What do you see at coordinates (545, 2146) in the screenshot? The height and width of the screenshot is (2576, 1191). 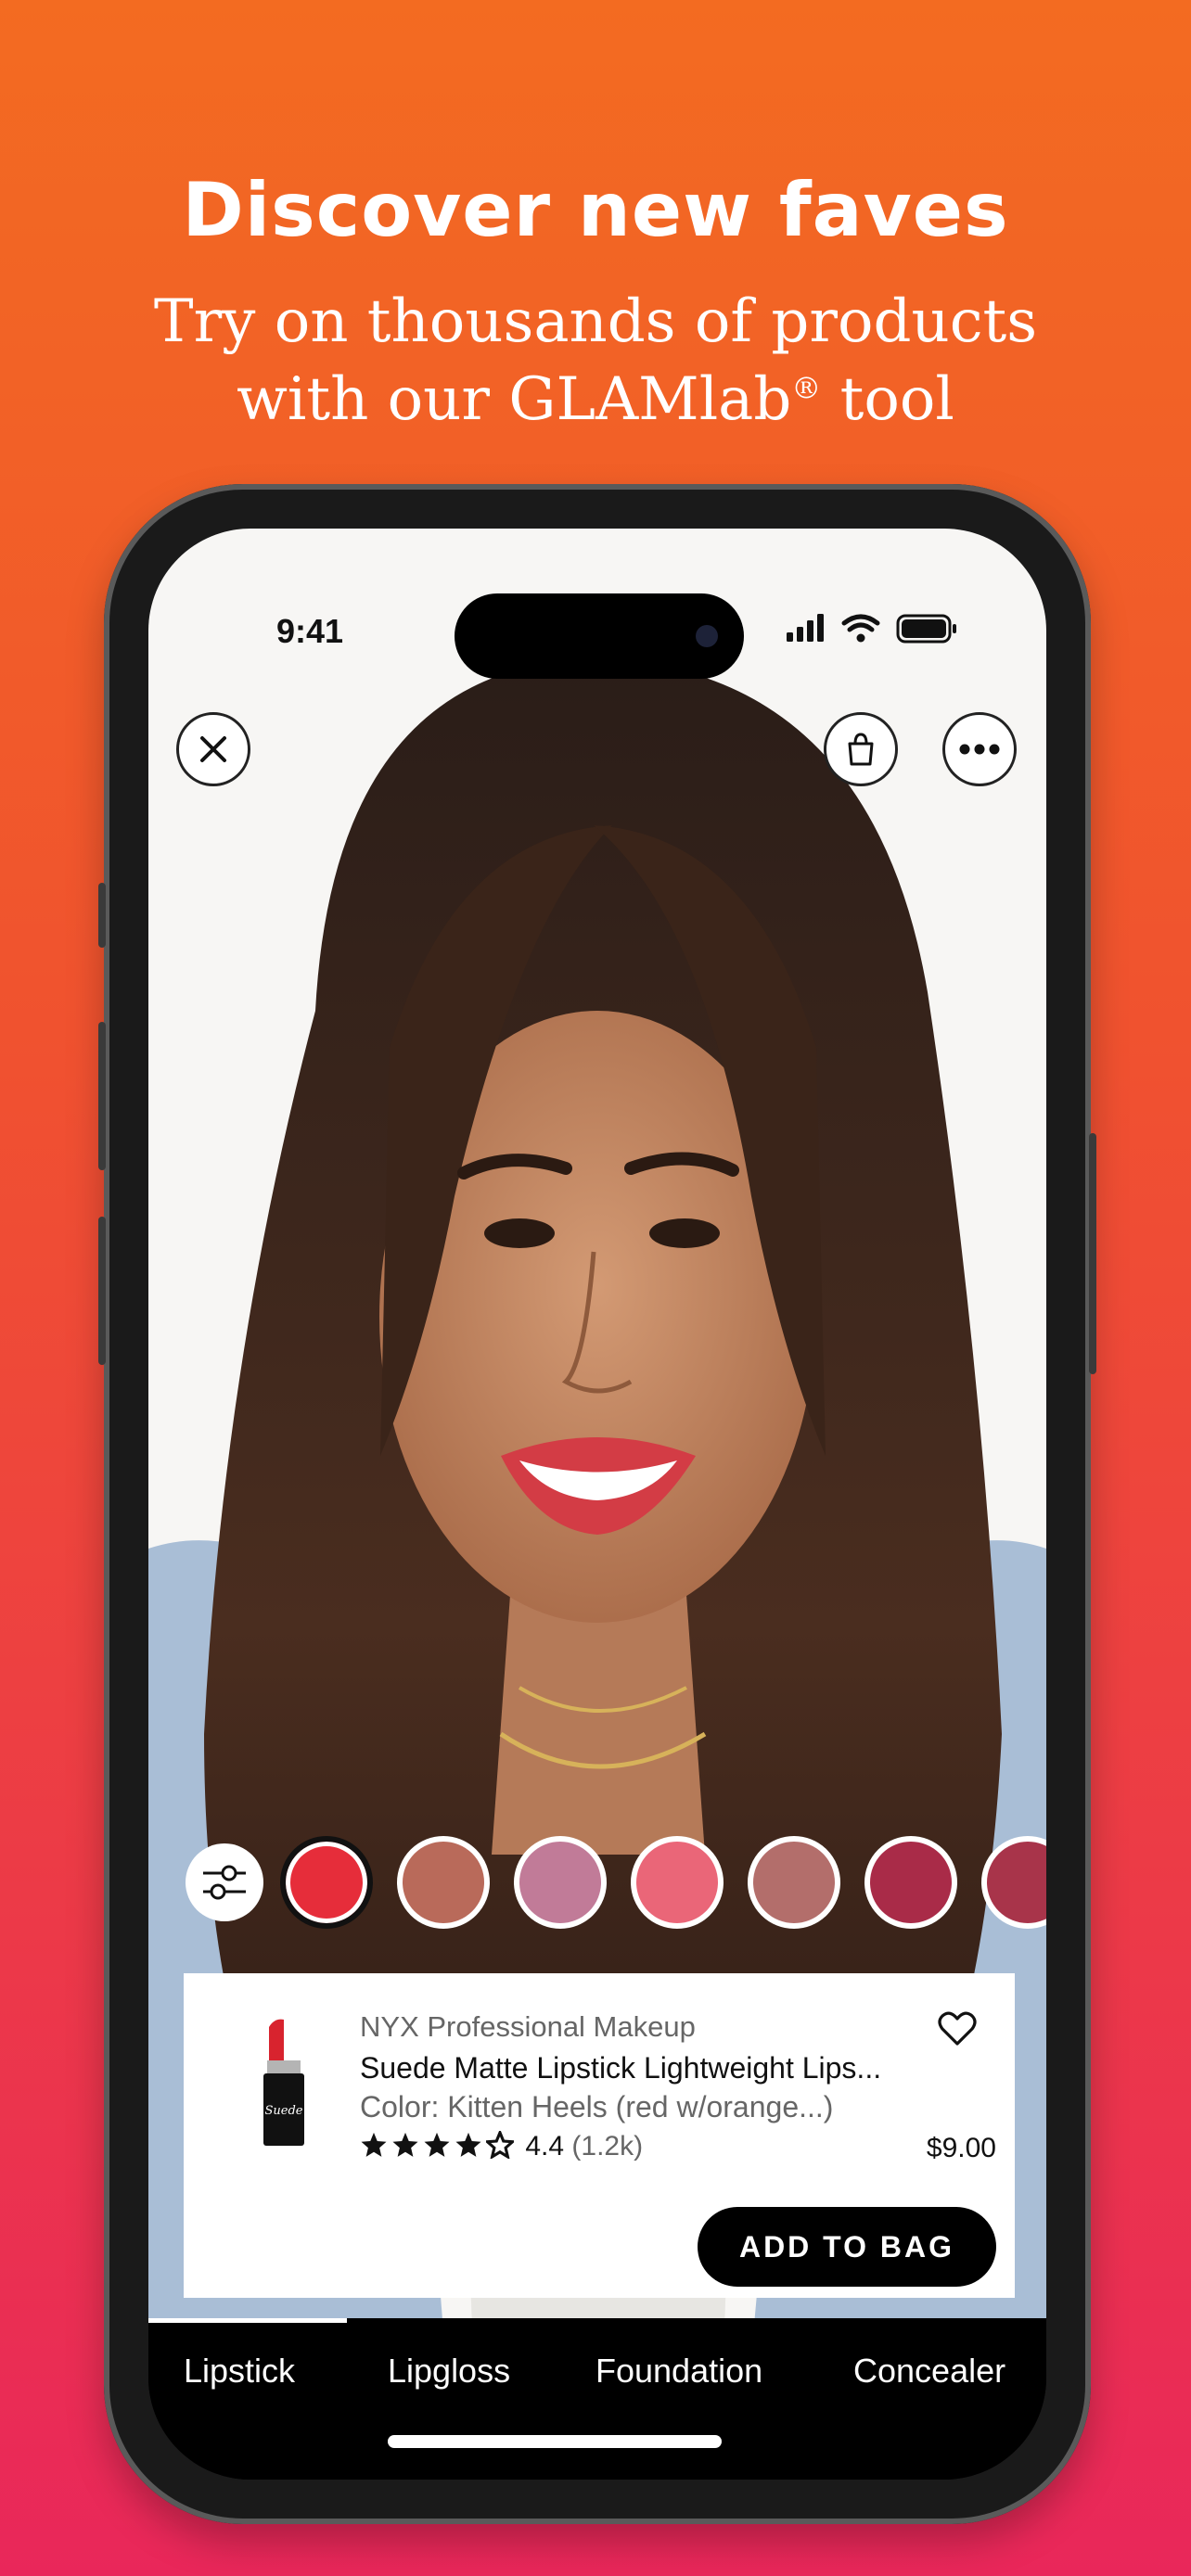 I see `rating-value: 4.4` at bounding box center [545, 2146].